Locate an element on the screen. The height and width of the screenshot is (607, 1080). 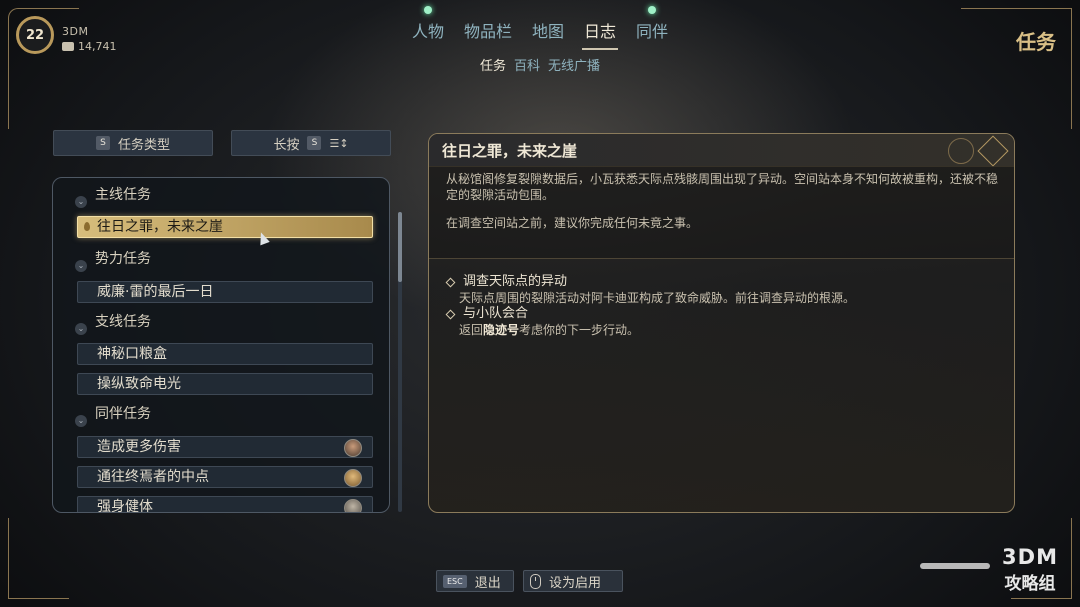
tab-character: 人物 is located at coordinates (428, 26).